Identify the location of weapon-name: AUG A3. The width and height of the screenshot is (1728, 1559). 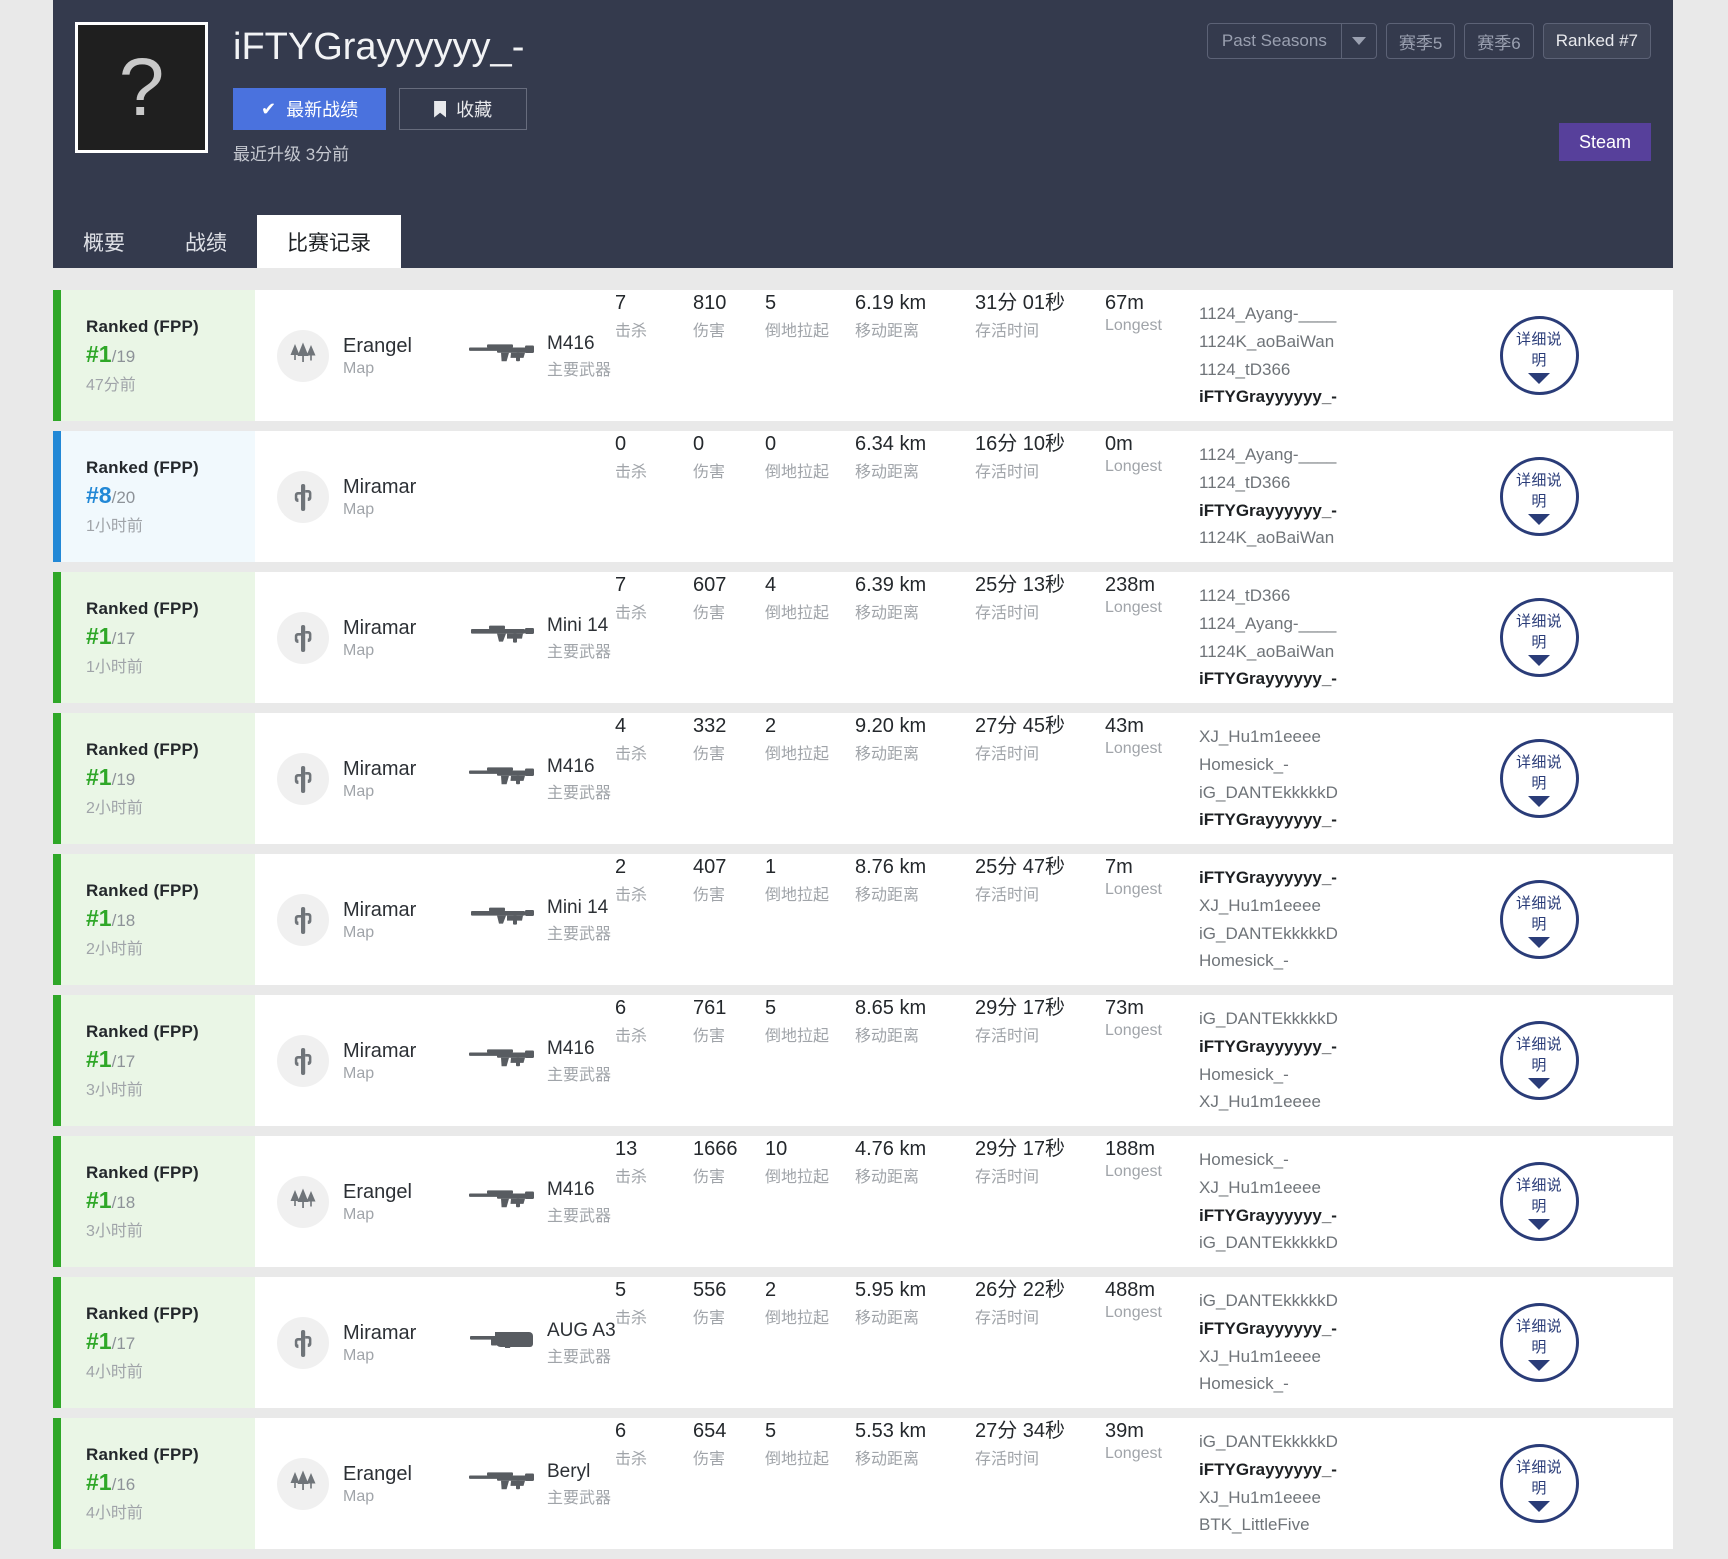
(581, 1330).